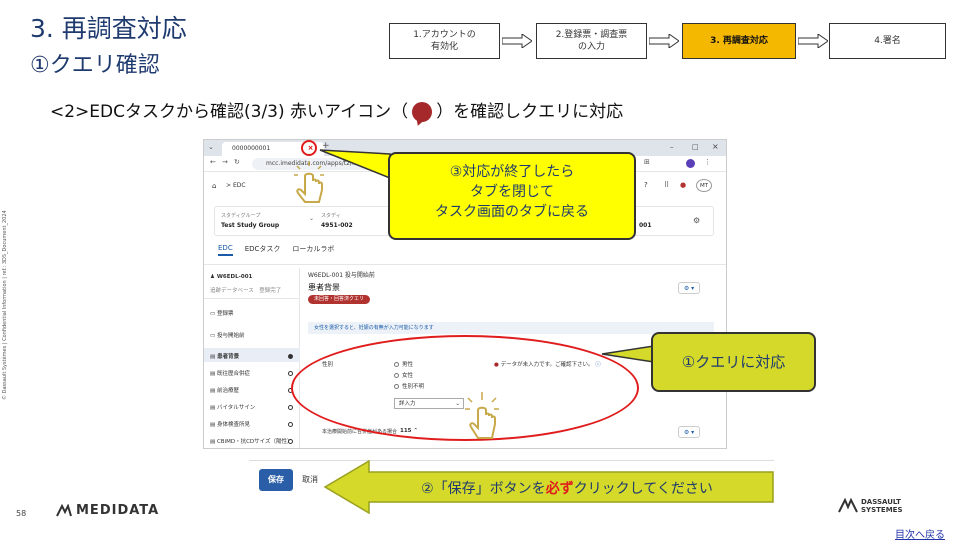 The image size is (960, 541). I want to click on query-status-badge: 未回答・回答済クエリ, so click(339, 299).